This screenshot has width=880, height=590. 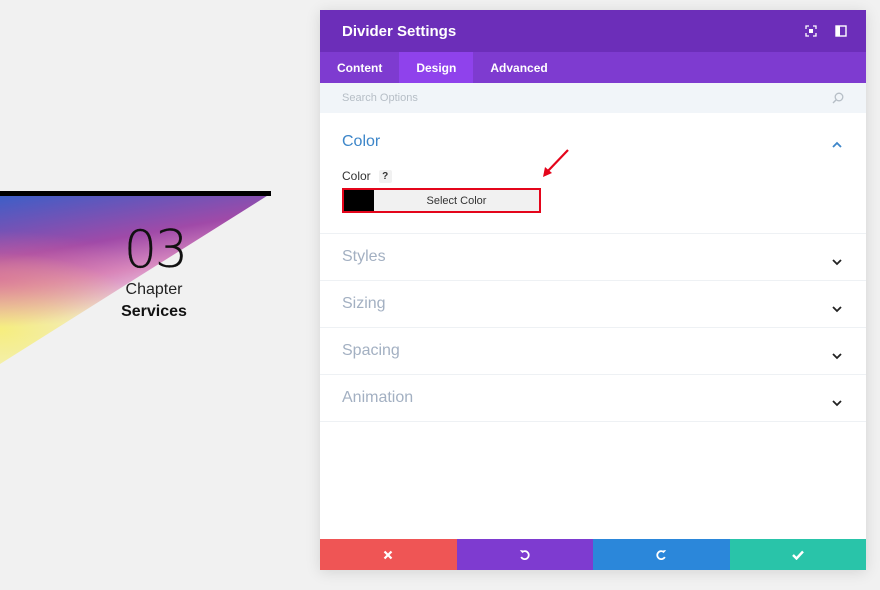 What do you see at coordinates (356, 176) in the screenshot?
I see `color-field-label: Color` at bounding box center [356, 176].